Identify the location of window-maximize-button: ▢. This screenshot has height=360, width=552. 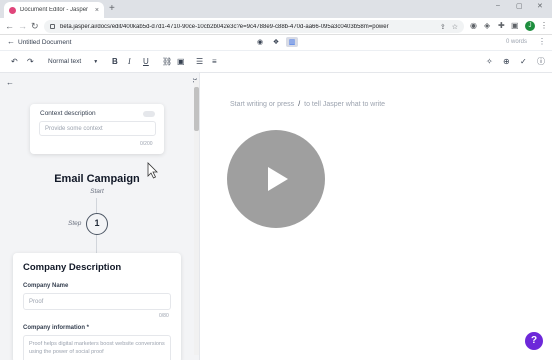
(519, 6).